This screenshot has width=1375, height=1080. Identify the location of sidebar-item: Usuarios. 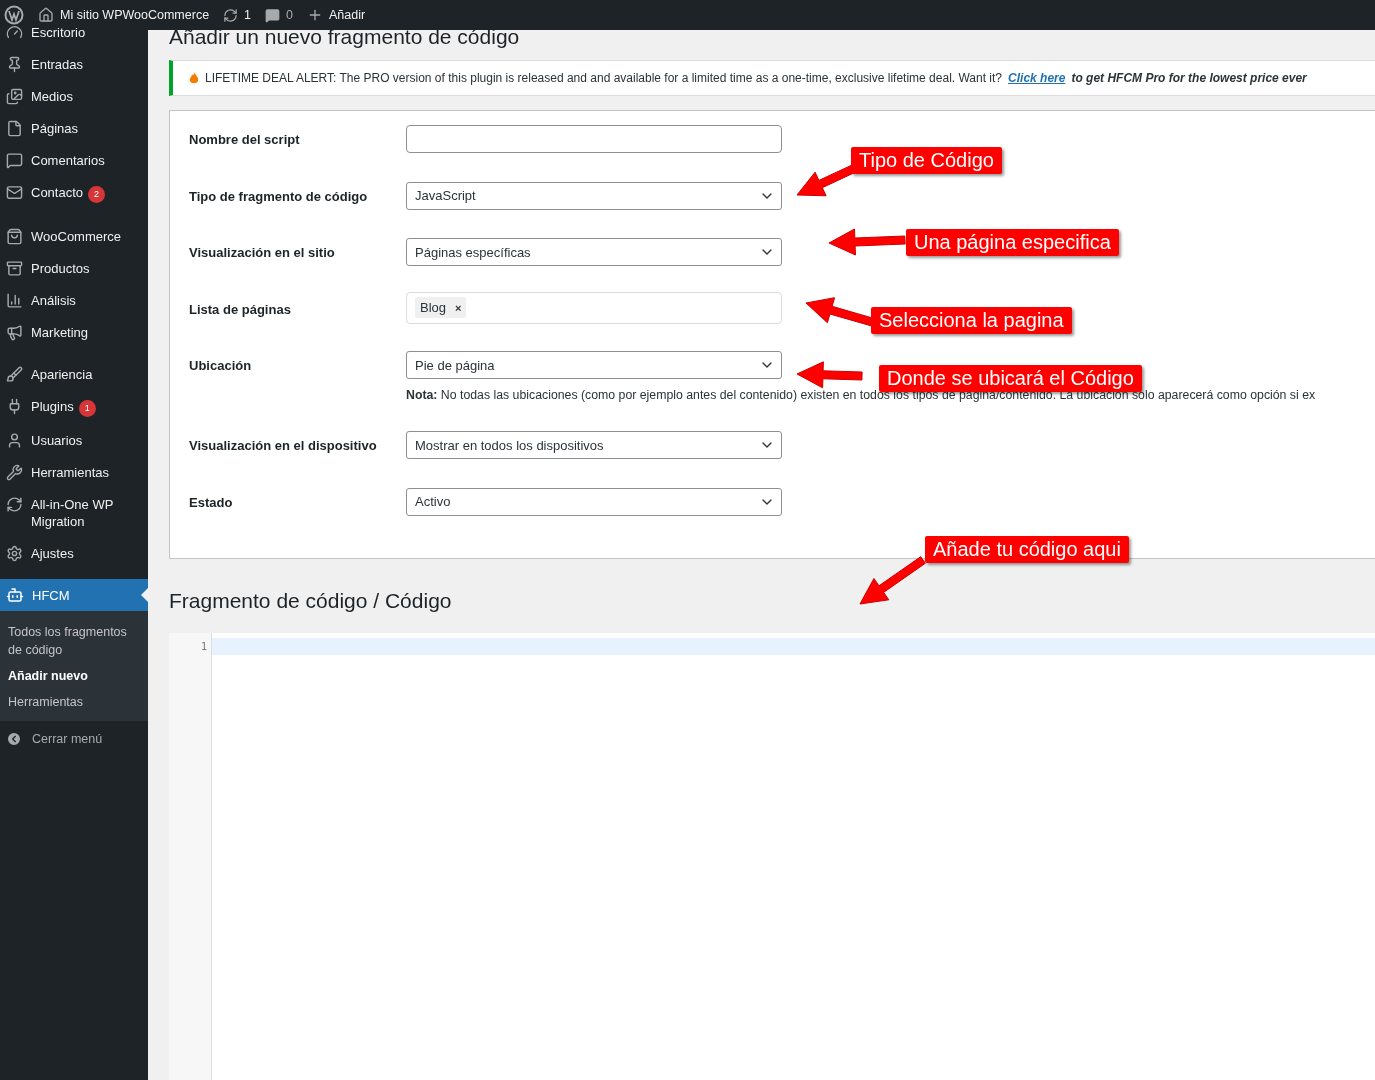
(74, 440).